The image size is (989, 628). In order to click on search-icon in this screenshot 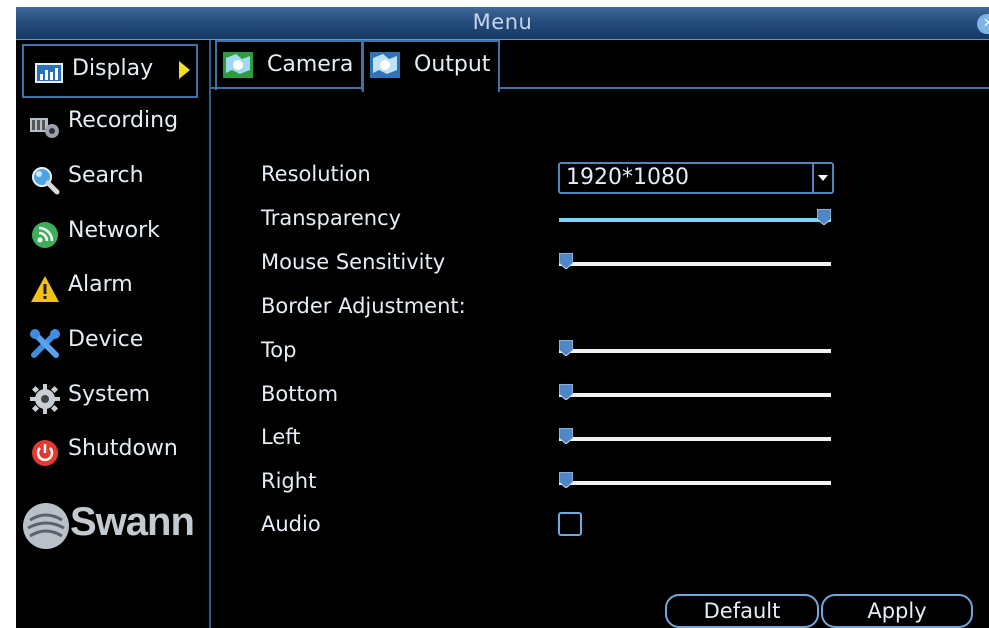, I will do `click(46, 181)`.